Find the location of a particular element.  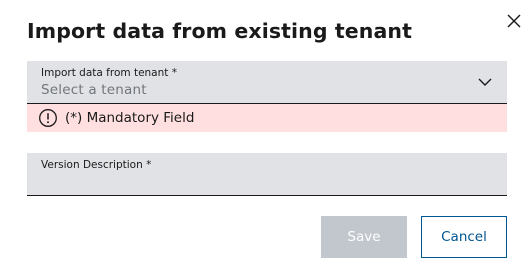

mandatory-field-message: (*) Mandatory Field is located at coordinates (130, 118).